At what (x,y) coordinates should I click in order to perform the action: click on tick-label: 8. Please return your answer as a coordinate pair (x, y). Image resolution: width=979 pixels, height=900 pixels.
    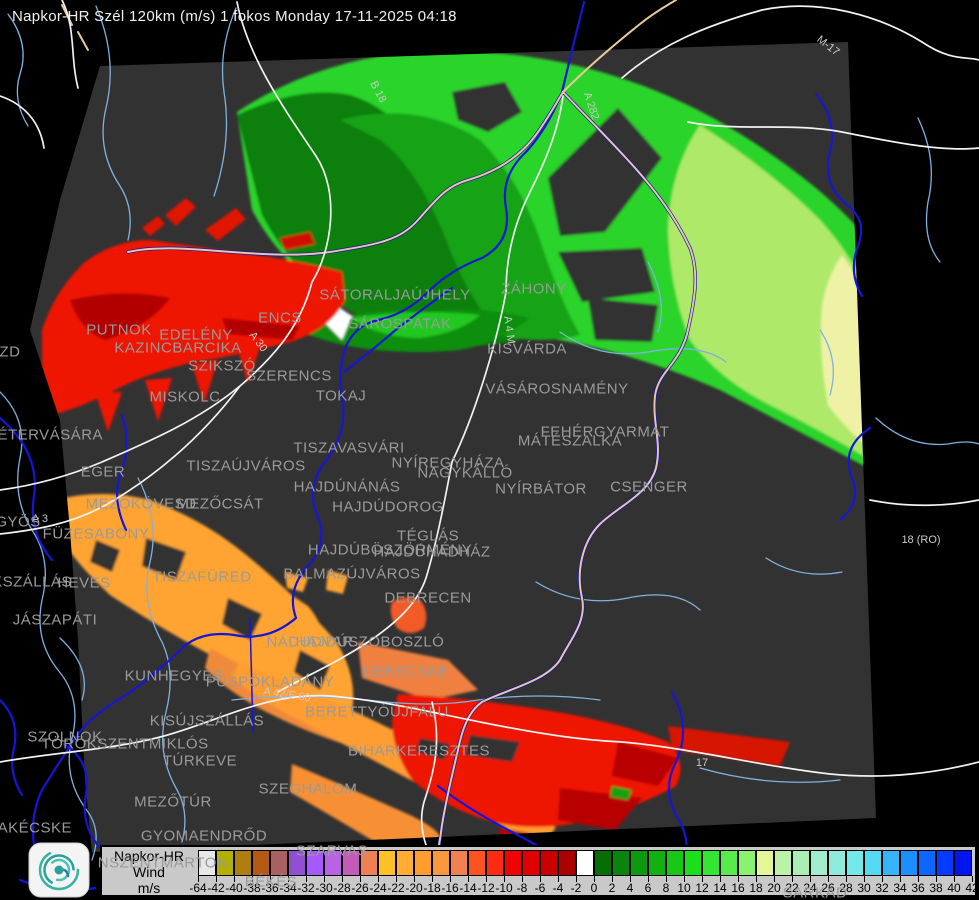
    Looking at the image, I should click on (666, 888).